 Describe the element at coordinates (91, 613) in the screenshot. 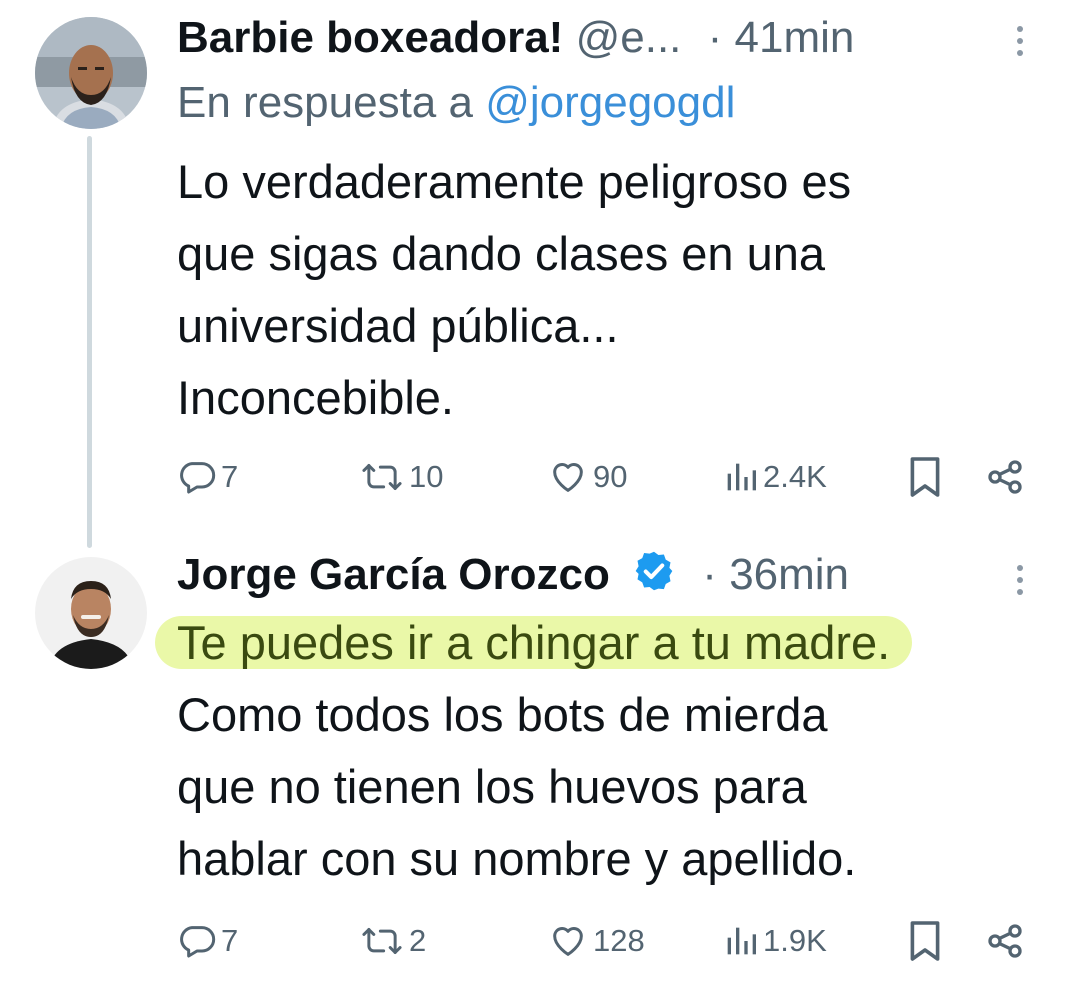

I see `avatar-jorge-garcia-orozco` at that location.